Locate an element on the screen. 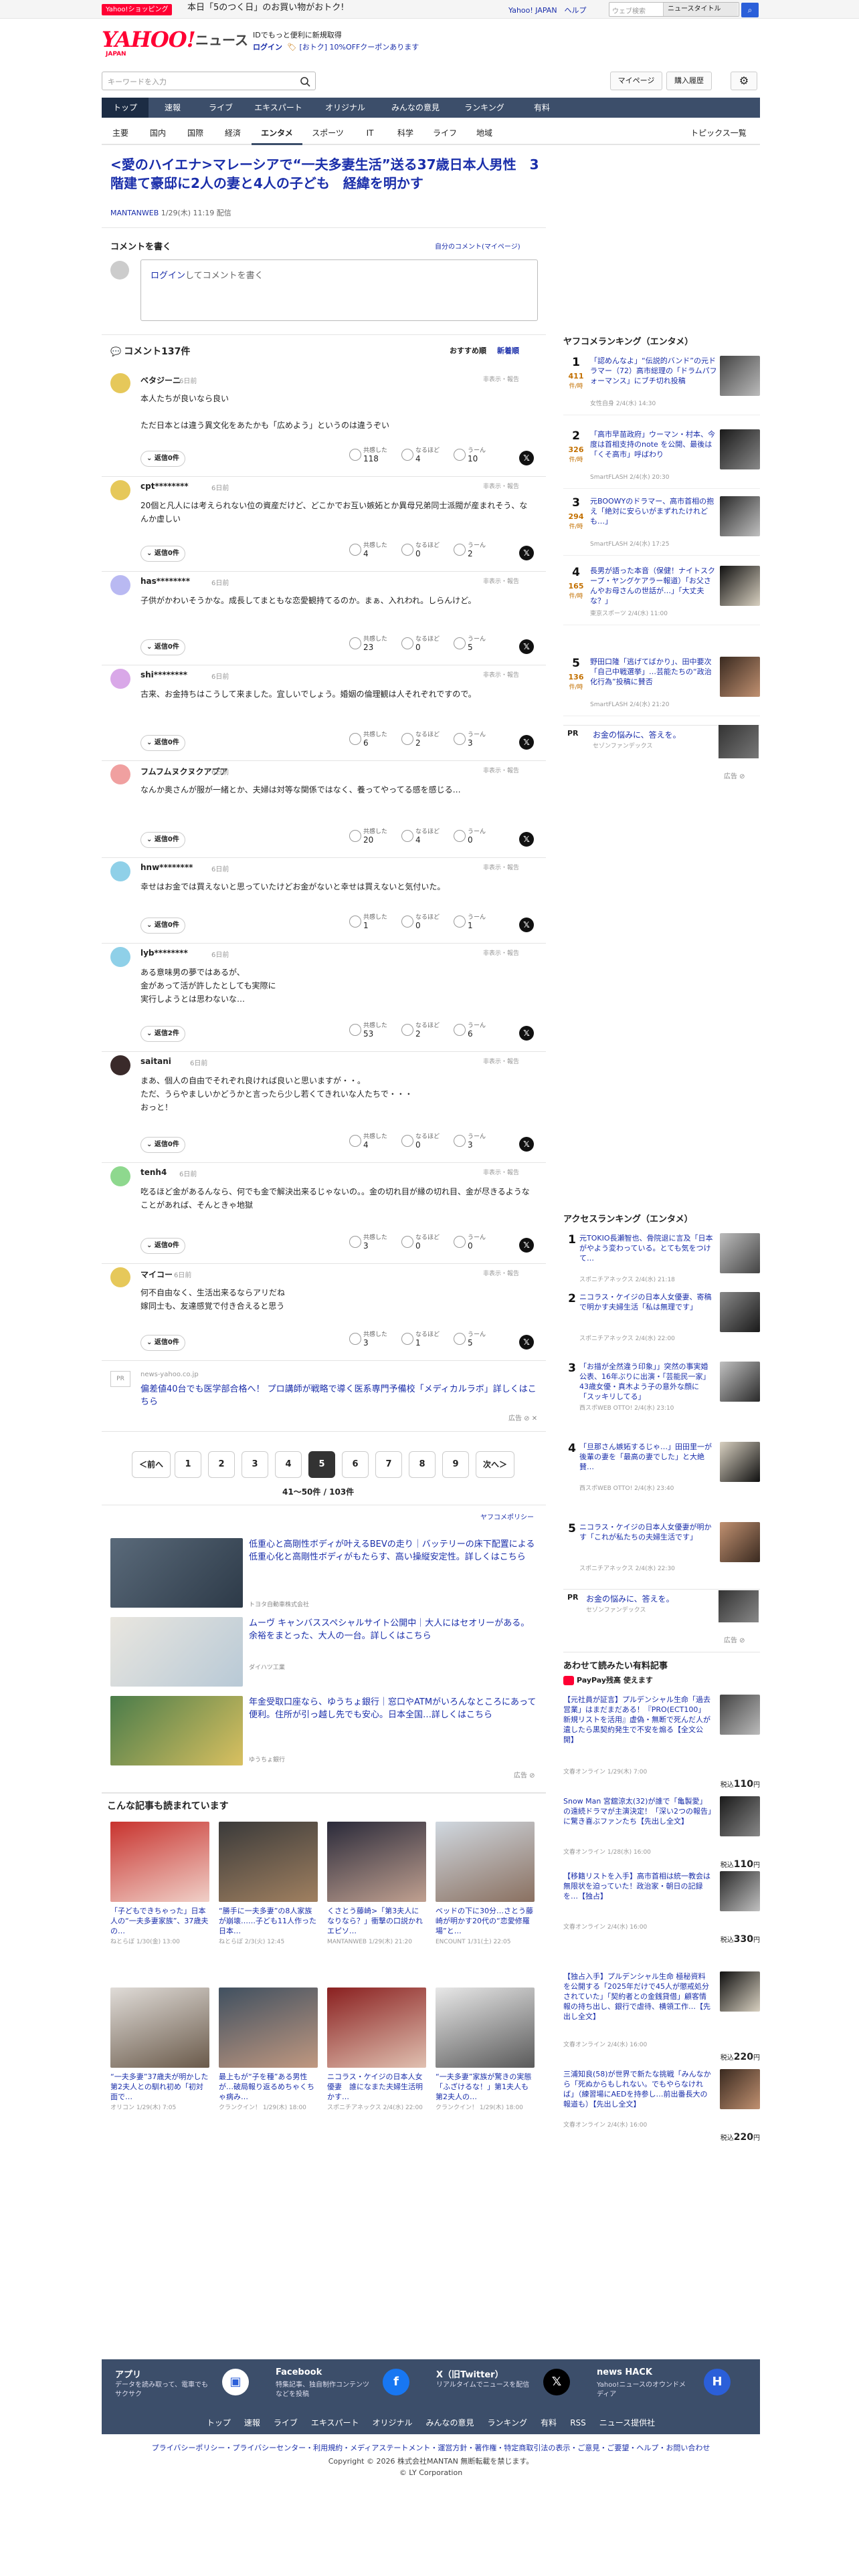  naruhodo-button: なるほど 2 is located at coordinates (421, 1030).